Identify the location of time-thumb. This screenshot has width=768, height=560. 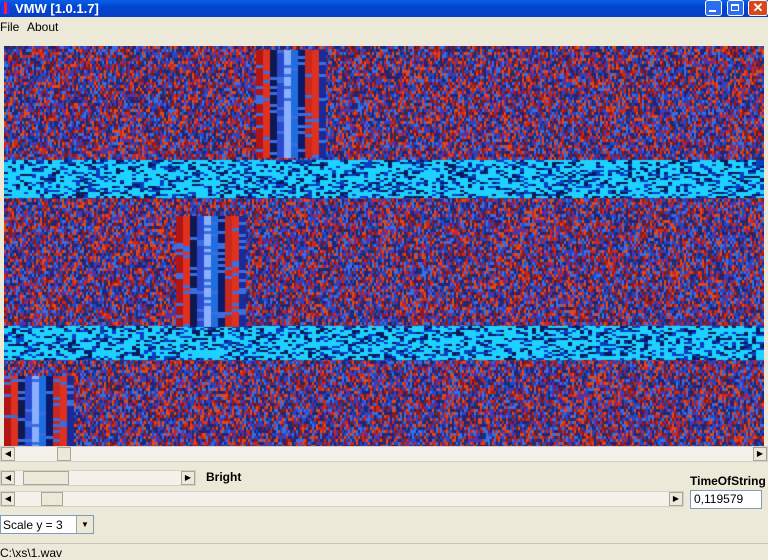
(52, 499).